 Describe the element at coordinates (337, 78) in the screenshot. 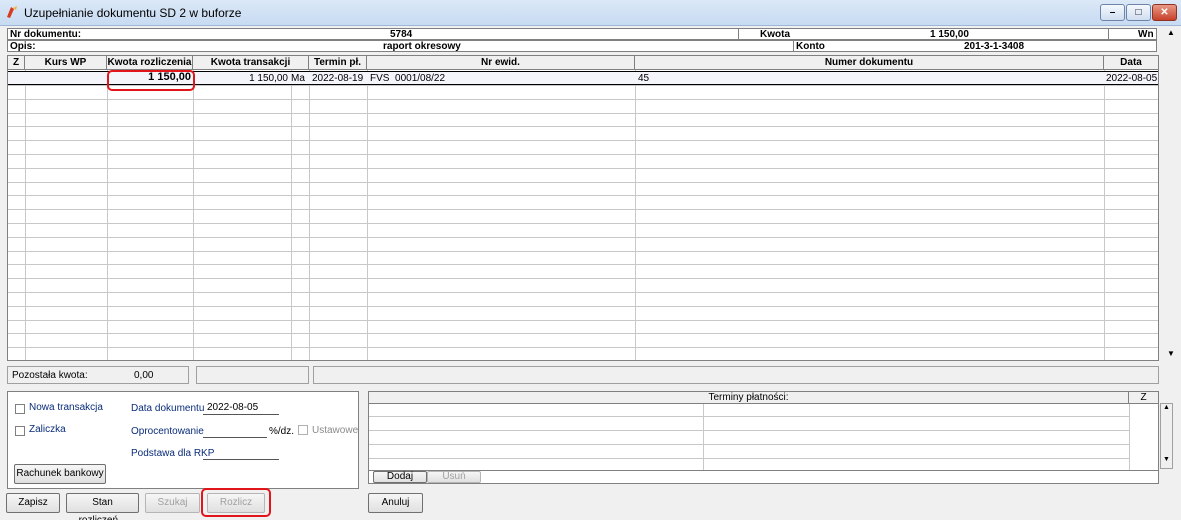

I see `cell-termin: 2022-08-19` at that location.